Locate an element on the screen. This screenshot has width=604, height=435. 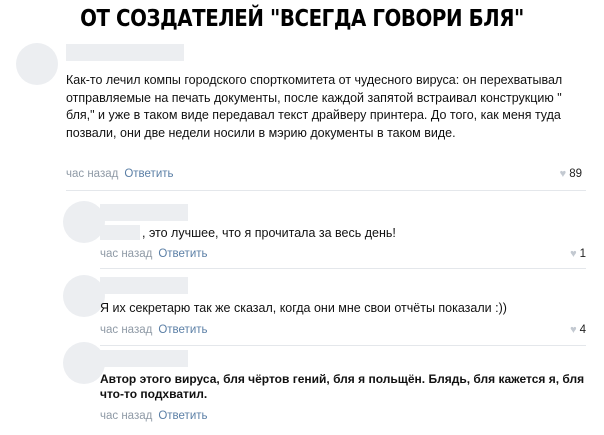
like-button: ♥ 4 is located at coordinates (563, 330).